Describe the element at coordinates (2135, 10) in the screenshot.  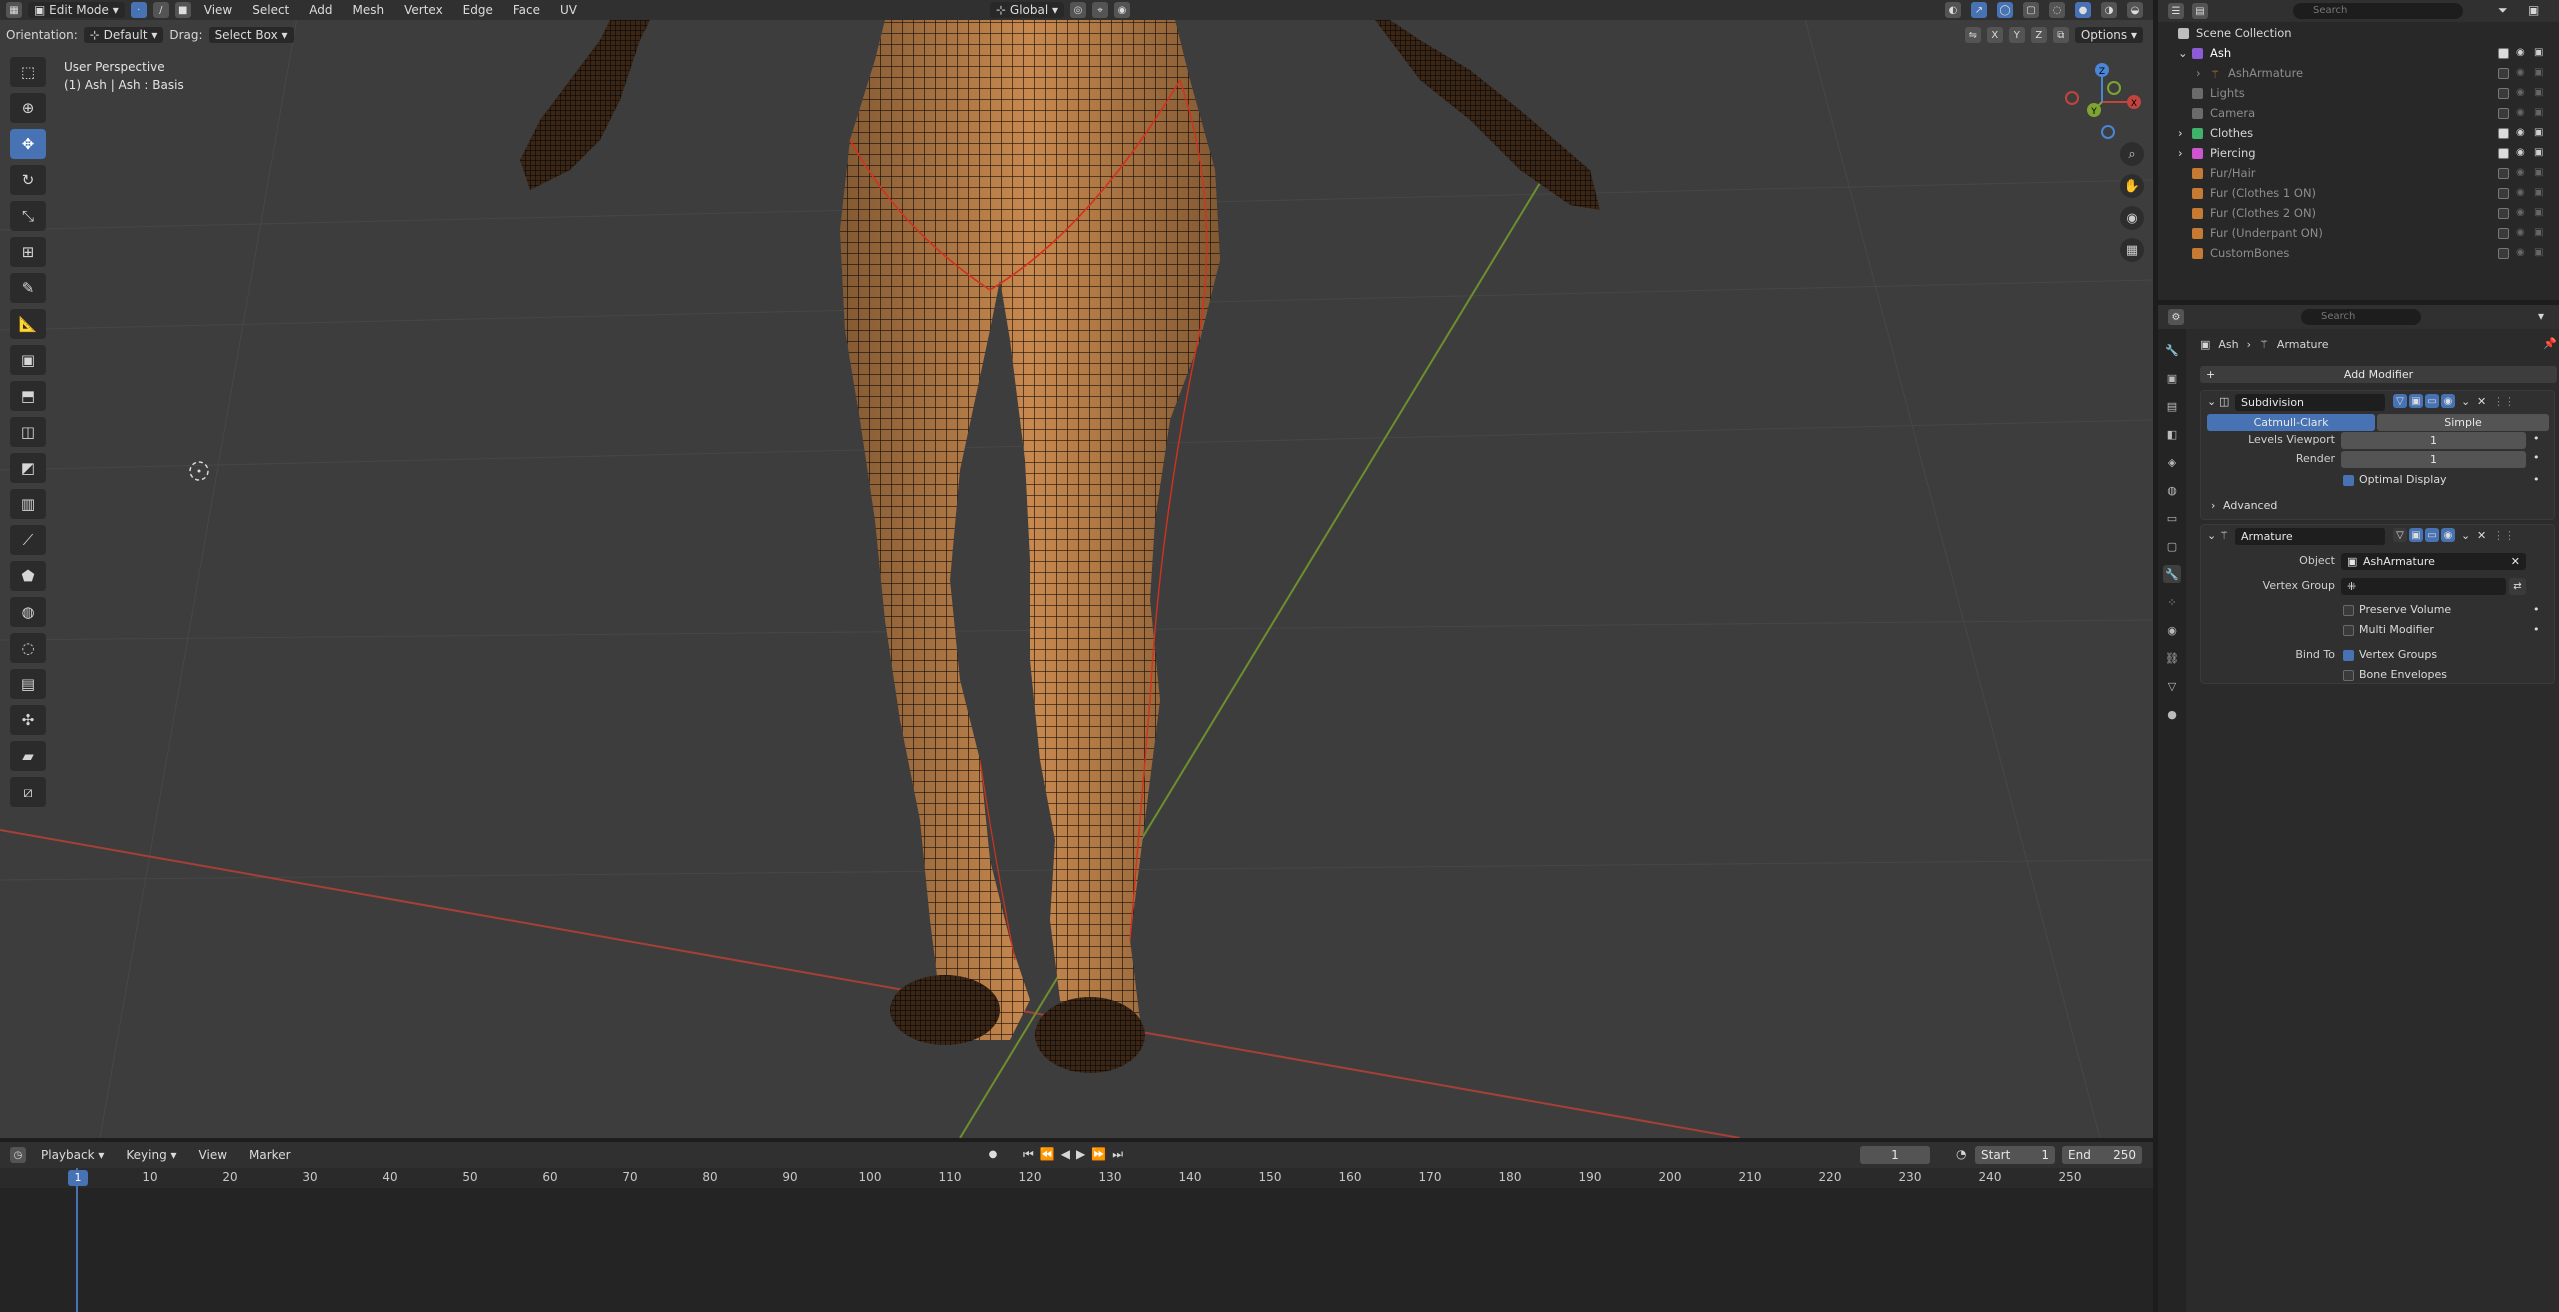
I see `shading-rendered-icon: ◒` at that location.